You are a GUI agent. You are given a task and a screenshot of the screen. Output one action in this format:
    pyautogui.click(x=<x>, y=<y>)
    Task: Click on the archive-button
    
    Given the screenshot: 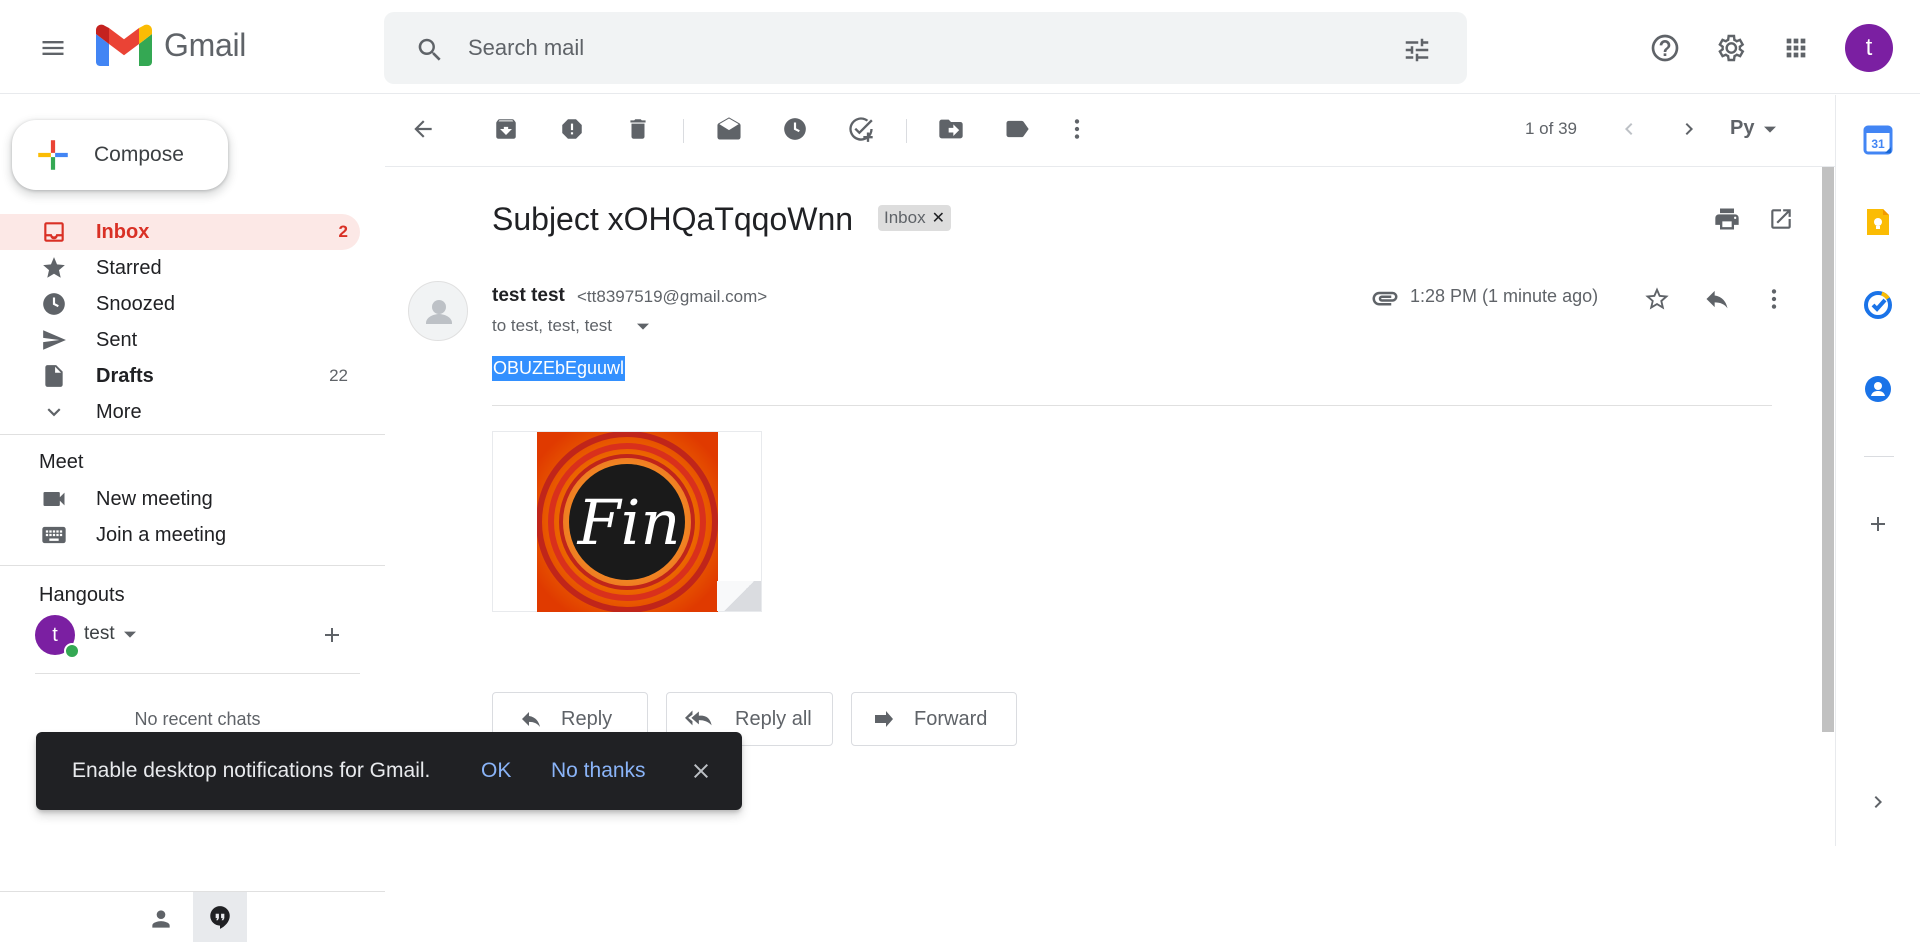 What is the action you would take?
    pyautogui.click(x=506, y=129)
    